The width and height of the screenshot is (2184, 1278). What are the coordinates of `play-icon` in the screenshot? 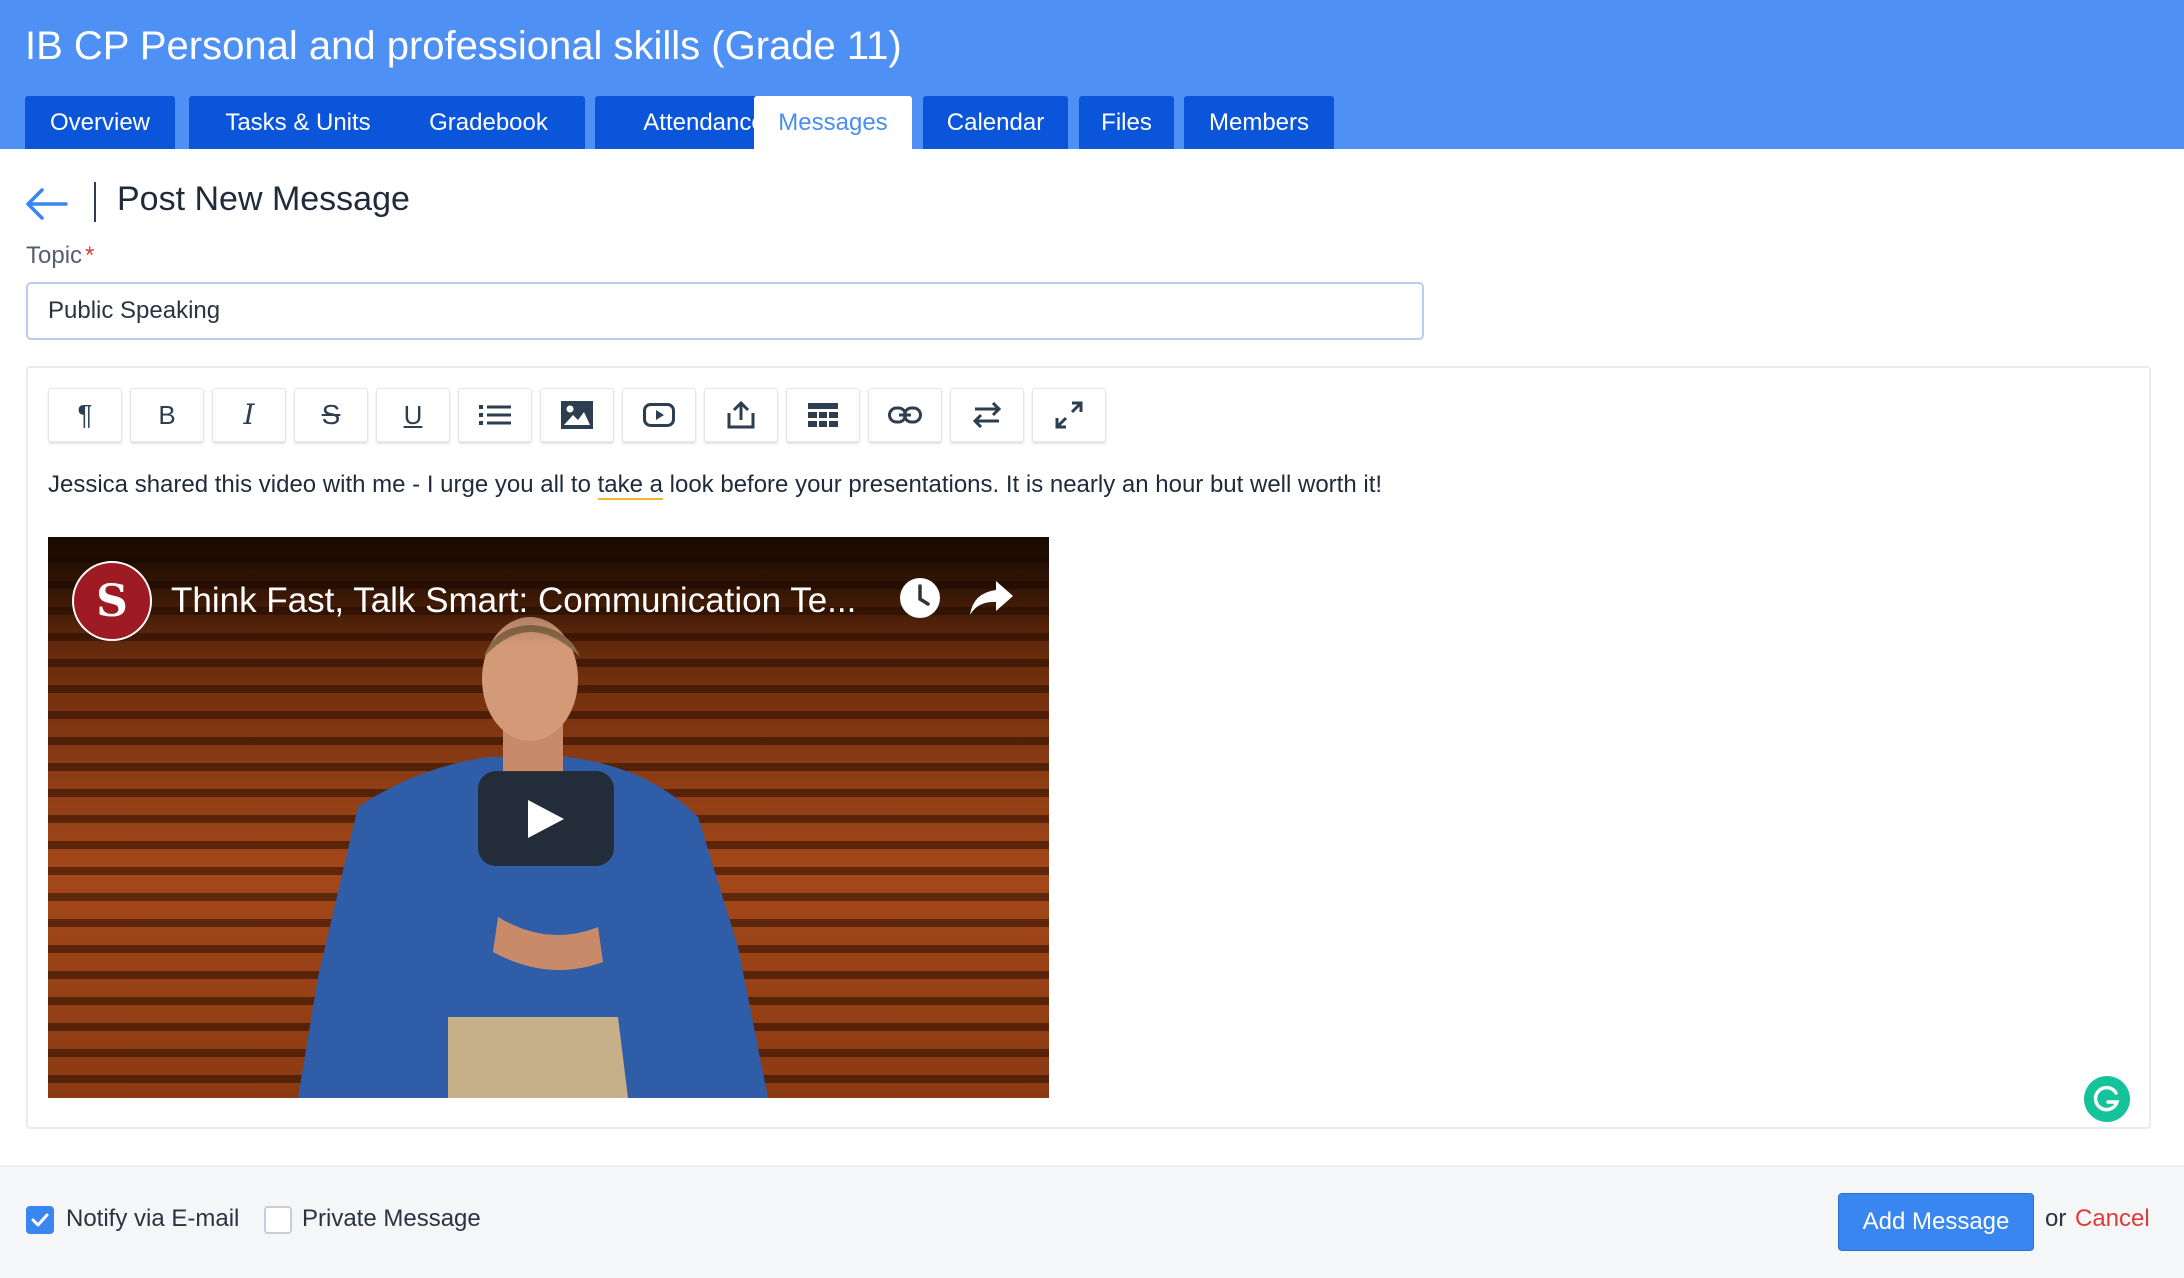 It's located at (546, 819).